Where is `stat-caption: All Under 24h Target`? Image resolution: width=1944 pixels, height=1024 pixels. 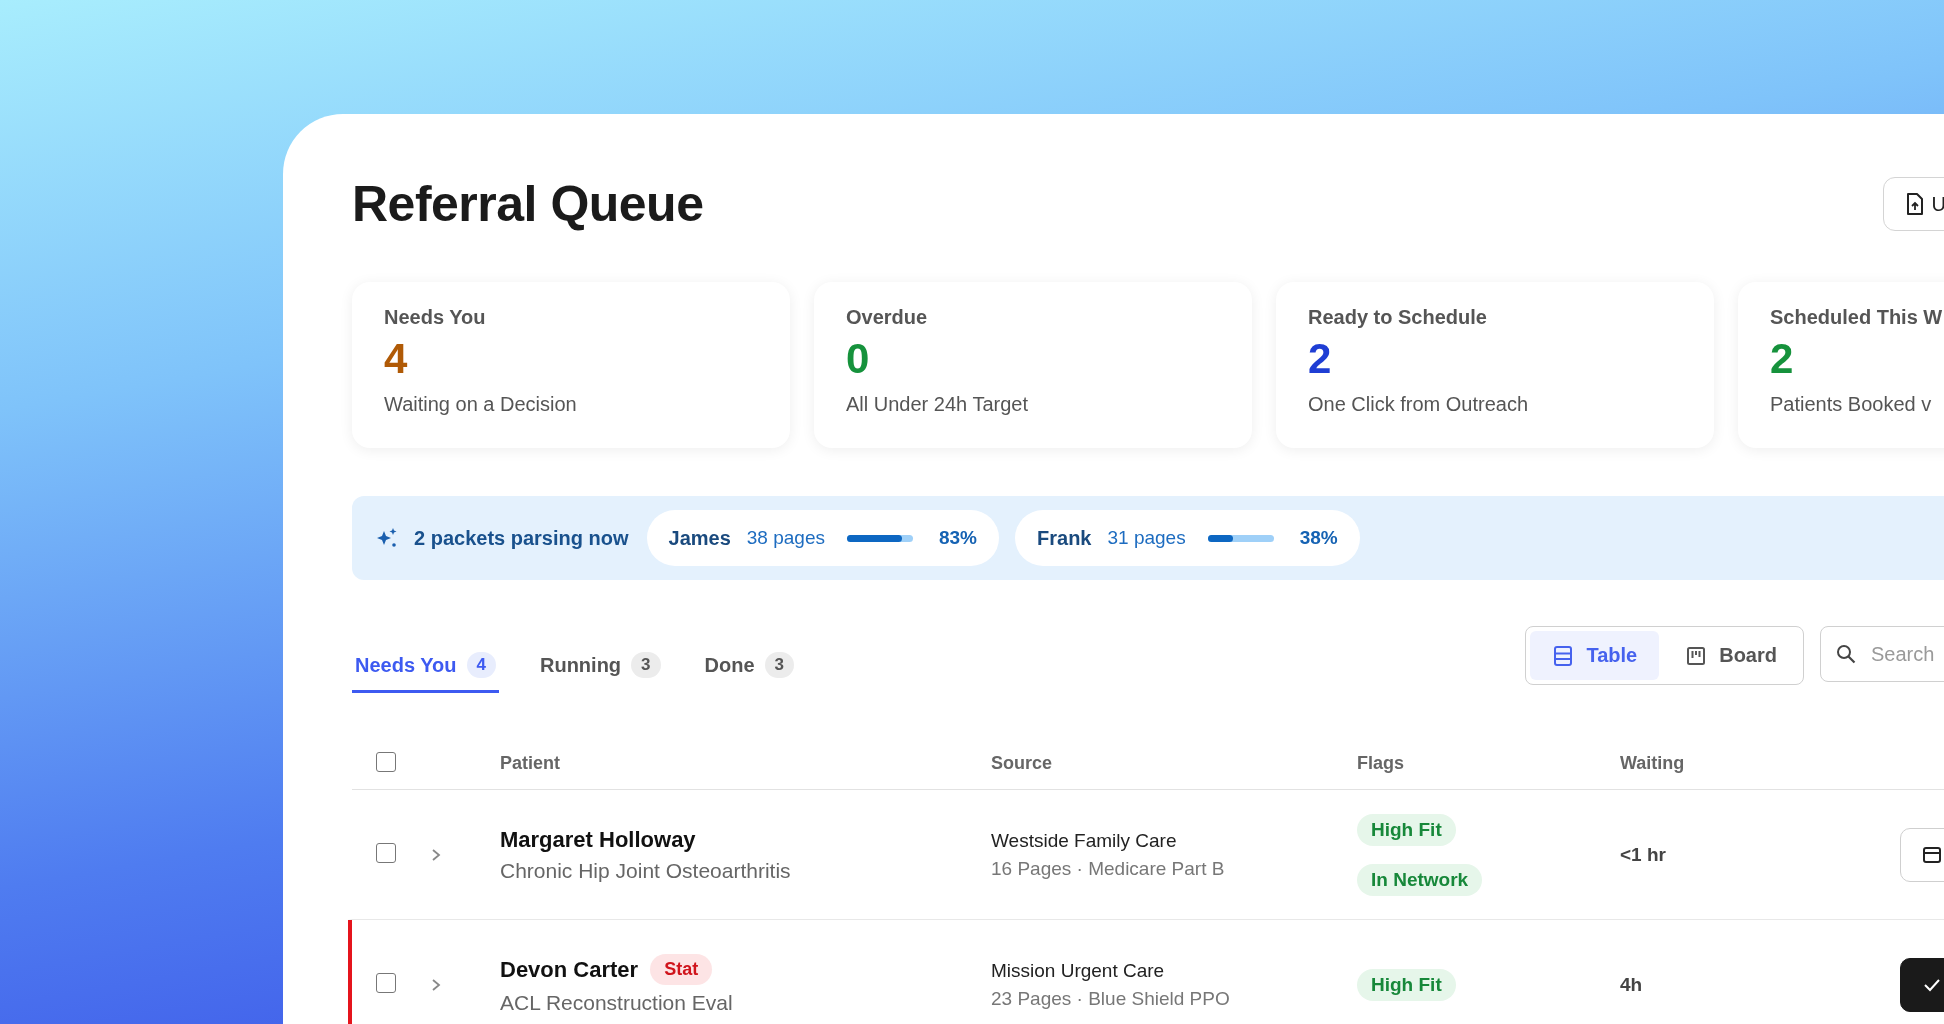 stat-caption: All Under 24h Target is located at coordinates (937, 404).